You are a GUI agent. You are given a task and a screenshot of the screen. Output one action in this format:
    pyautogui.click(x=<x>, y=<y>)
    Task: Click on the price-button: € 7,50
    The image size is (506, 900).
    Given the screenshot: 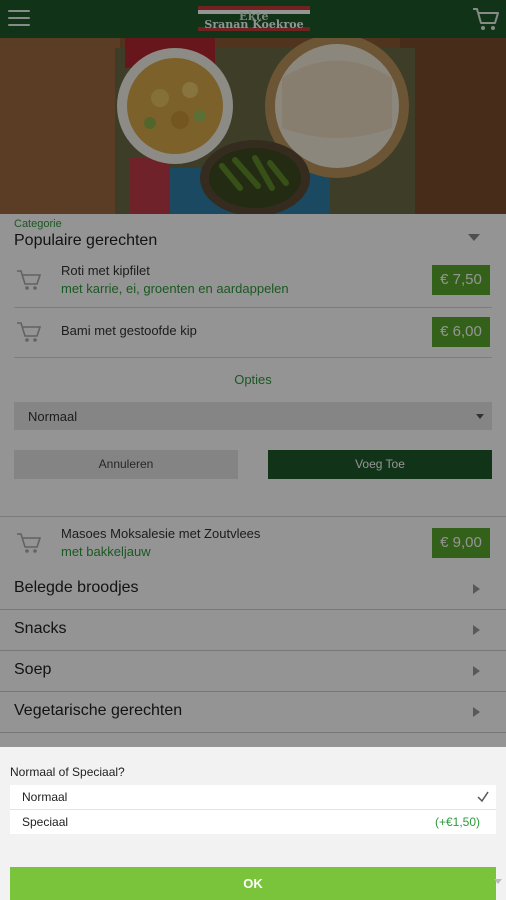 What is the action you would take?
    pyautogui.click(x=461, y=280)
    